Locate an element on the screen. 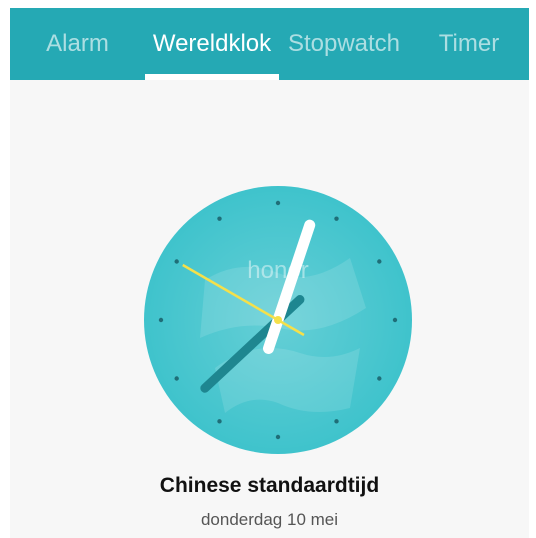  city-name: Chinese standaardtijd is located at coordinates (269, 485).